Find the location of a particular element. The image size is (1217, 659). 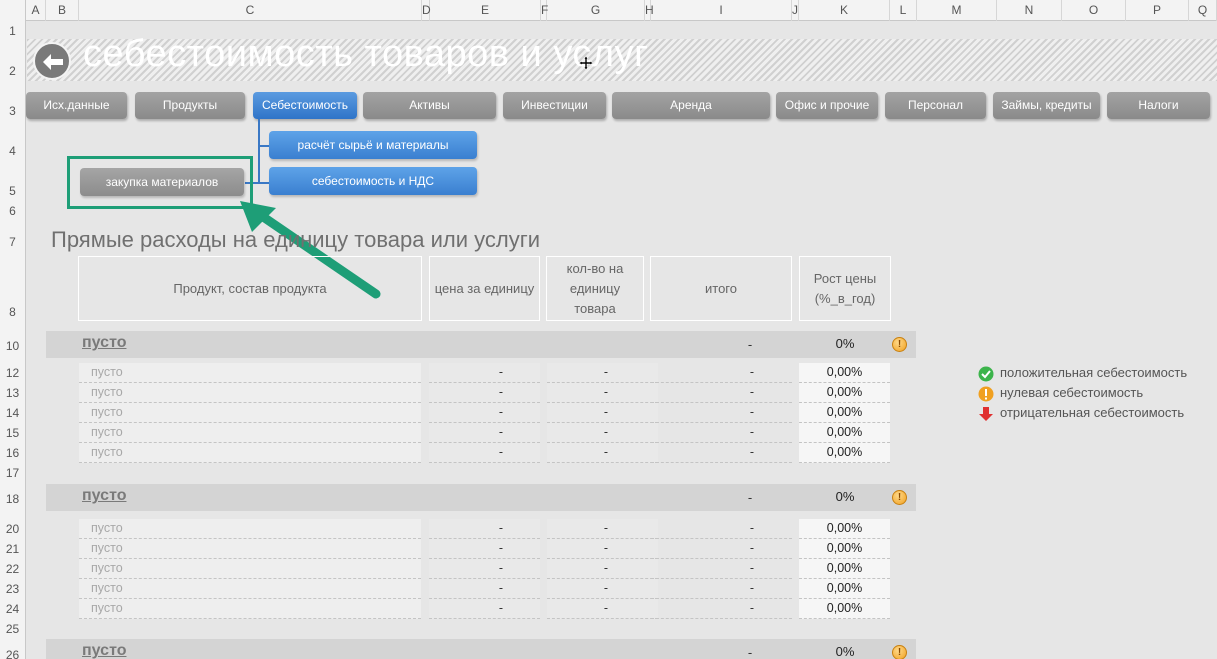

nav-button-staff: Персонал is located at coordinates (935, 105).